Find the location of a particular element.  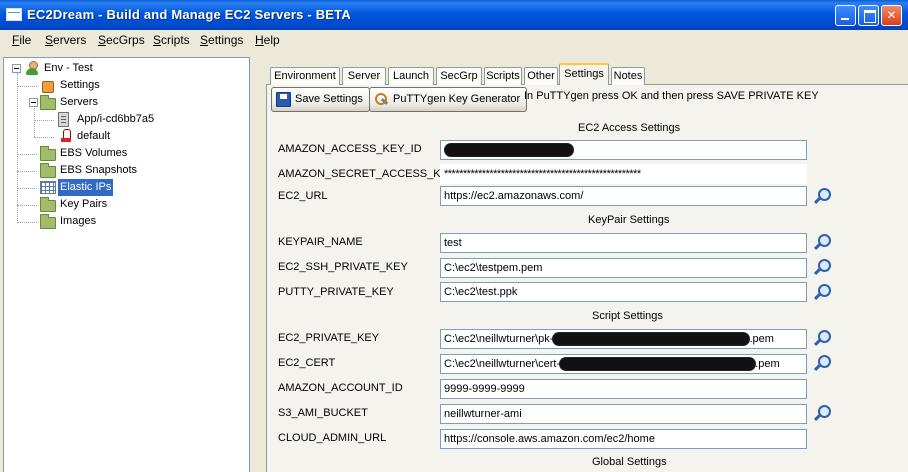

app-icon is located at coordinates (14, 14).